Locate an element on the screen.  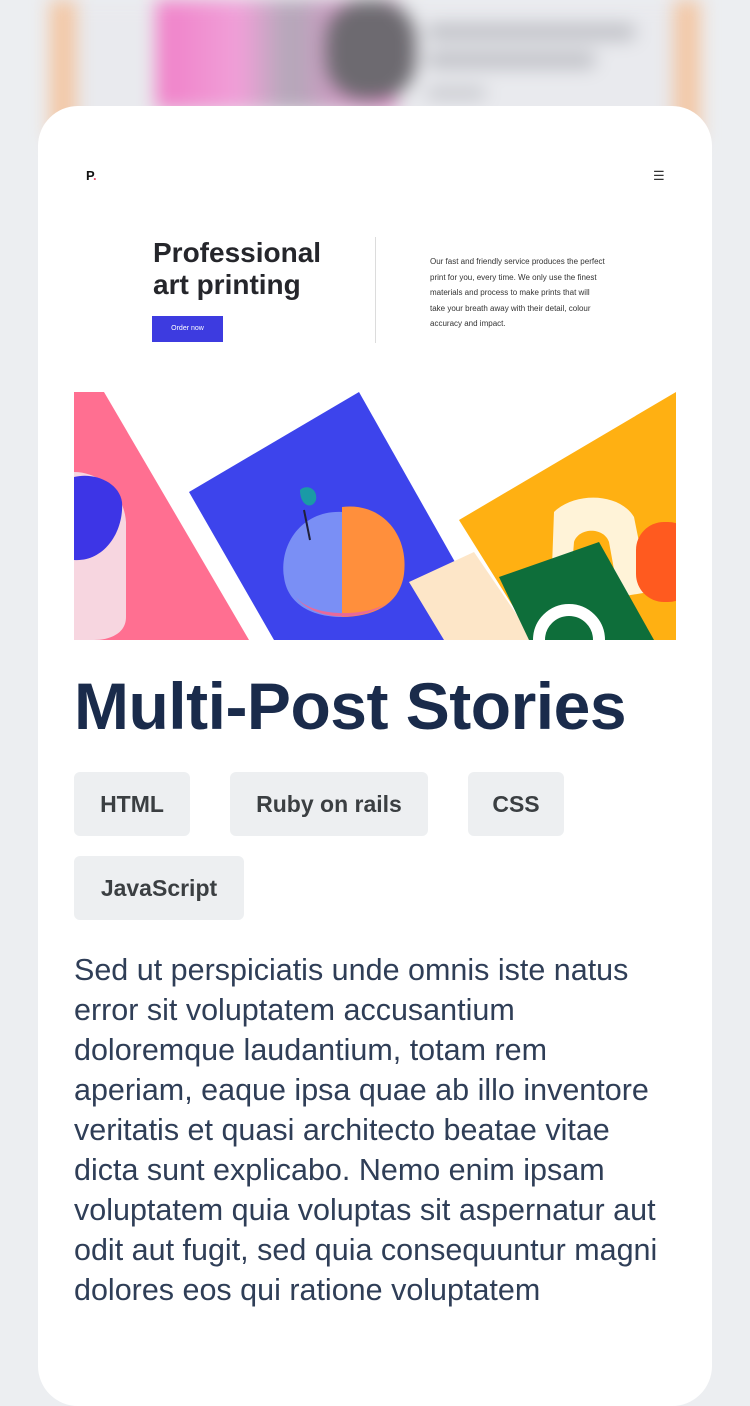
background-thumbnail is located at coordinates (286, 55).